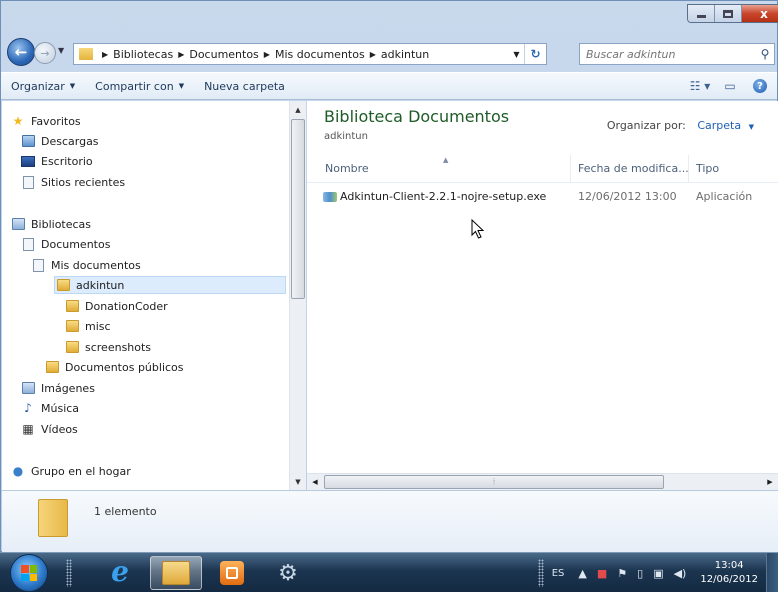 The width and height of the screenshot is (778, 592). I want to click on nav-libraries: Bibliotecas, so click(50, 224).